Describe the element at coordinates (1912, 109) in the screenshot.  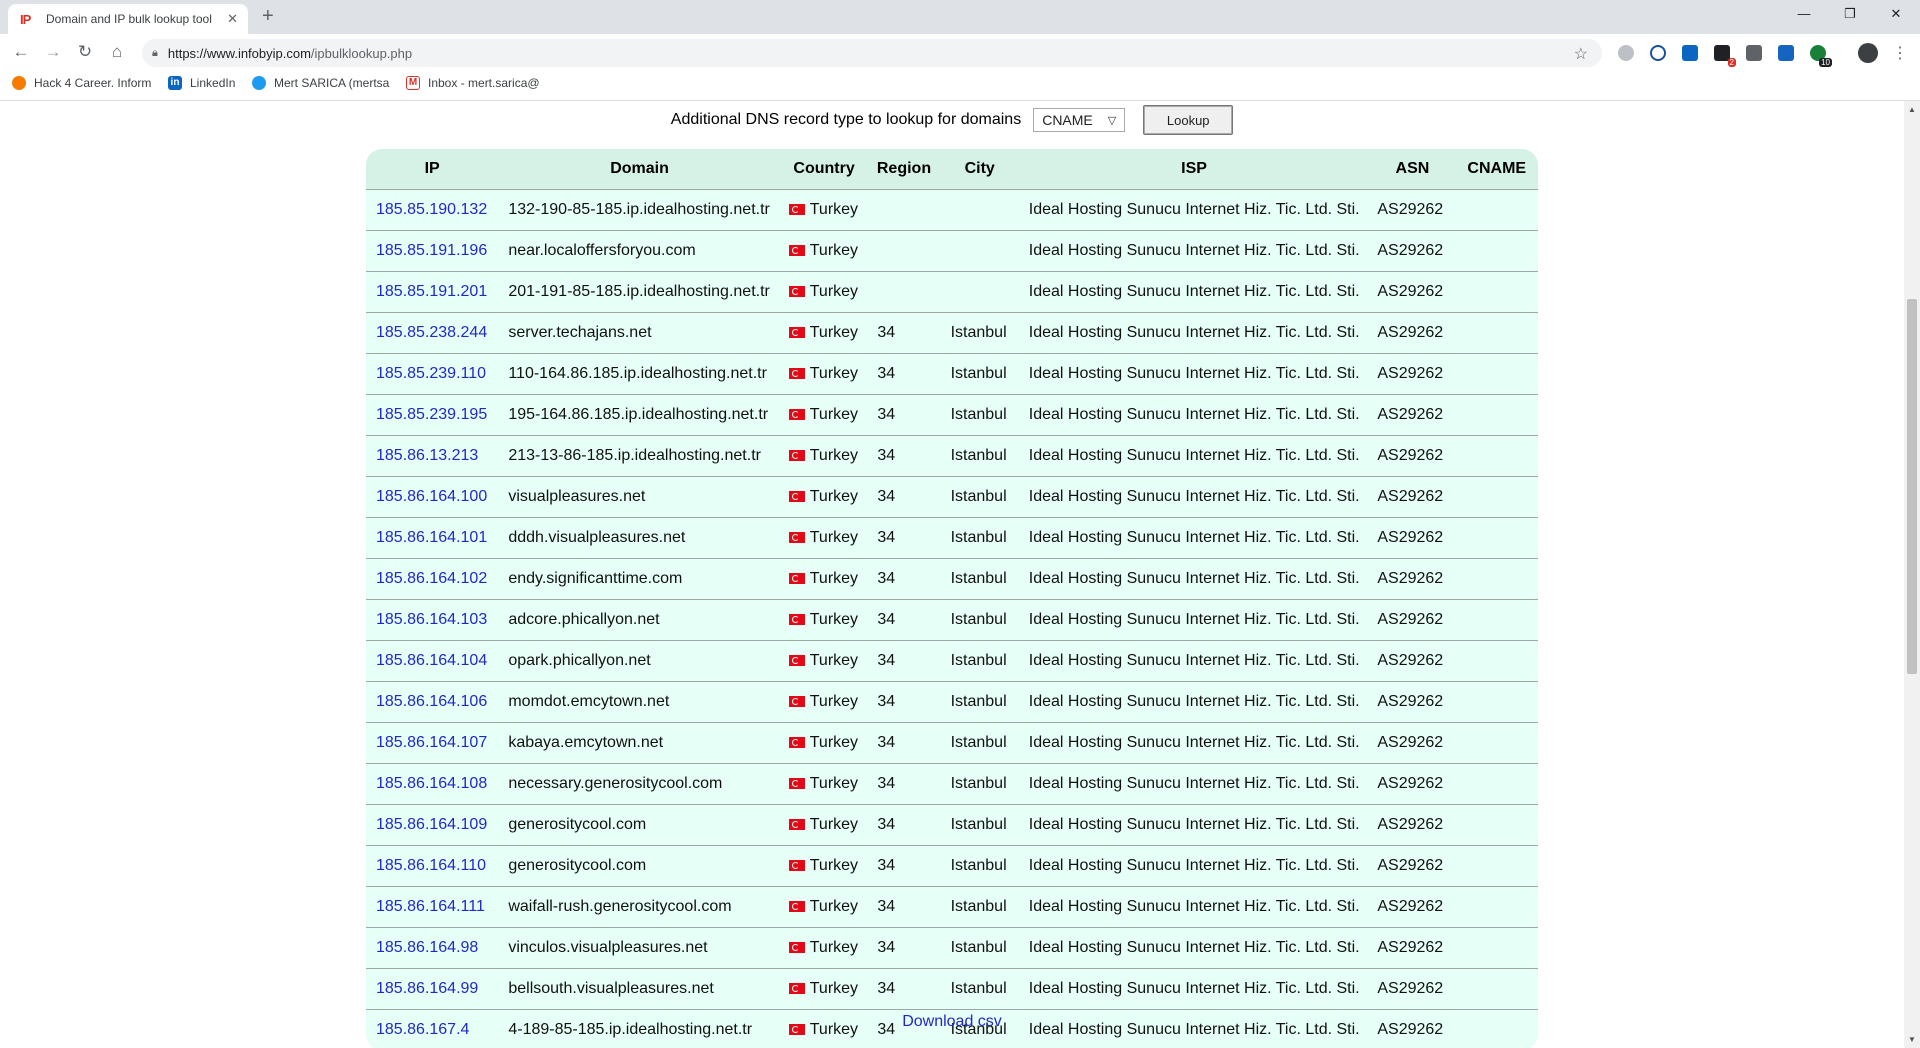
I see `scroll-up-icon: ▲` at that location.